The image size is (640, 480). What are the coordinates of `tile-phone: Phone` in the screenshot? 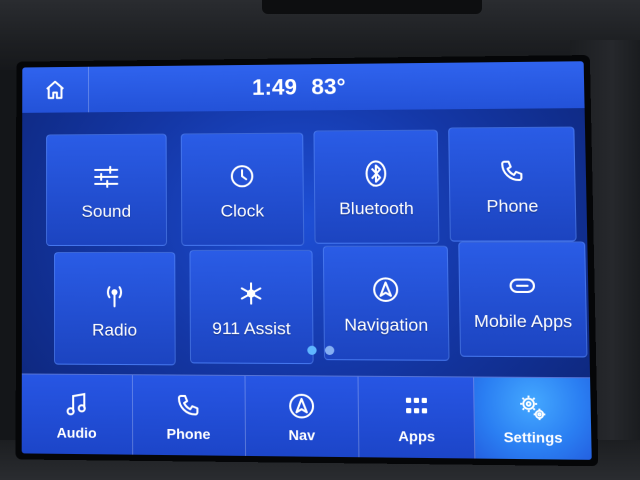 It's located at (512, 184).